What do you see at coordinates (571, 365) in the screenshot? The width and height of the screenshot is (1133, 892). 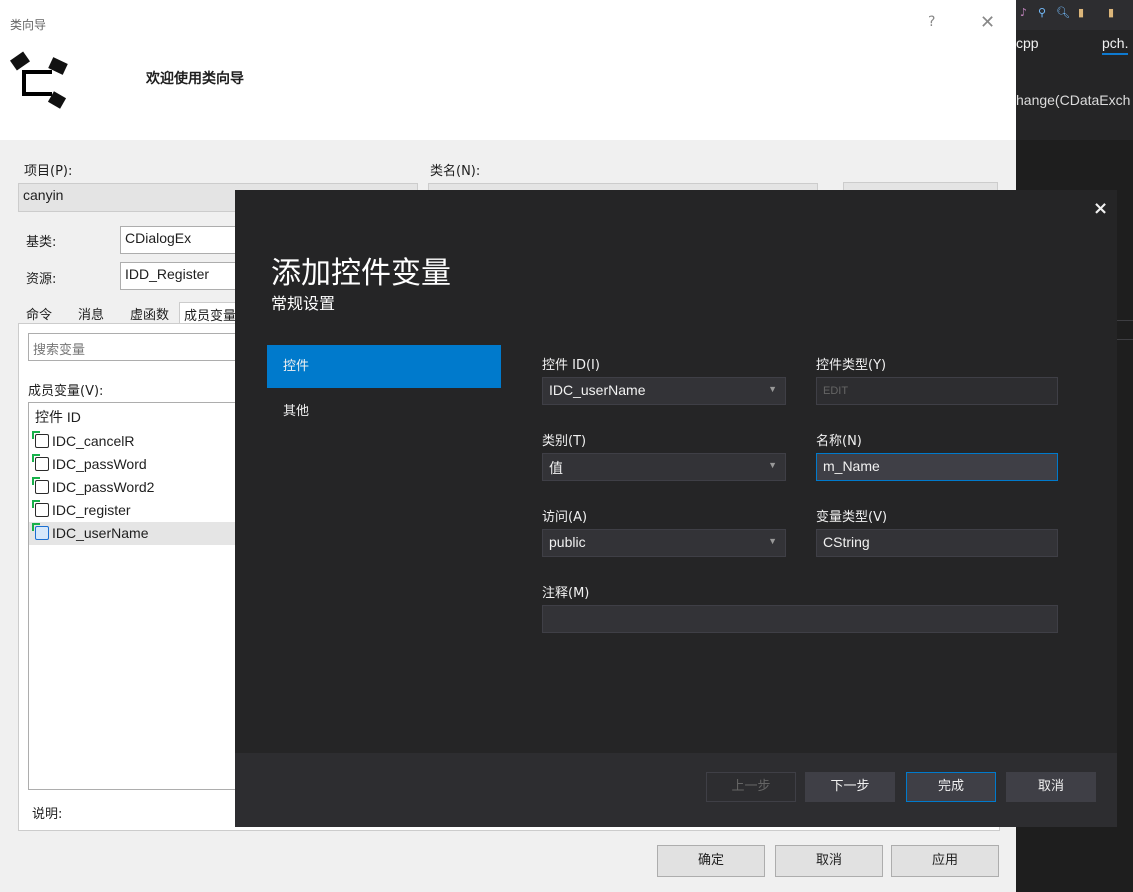 I see `control-id-label: 控件 ID(I)` at bounding box center [571, 365].